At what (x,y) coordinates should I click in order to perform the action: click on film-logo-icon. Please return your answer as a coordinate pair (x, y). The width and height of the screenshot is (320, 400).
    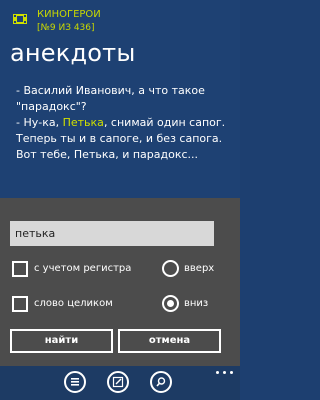
    Looking at the image, I should click on (20, 19).